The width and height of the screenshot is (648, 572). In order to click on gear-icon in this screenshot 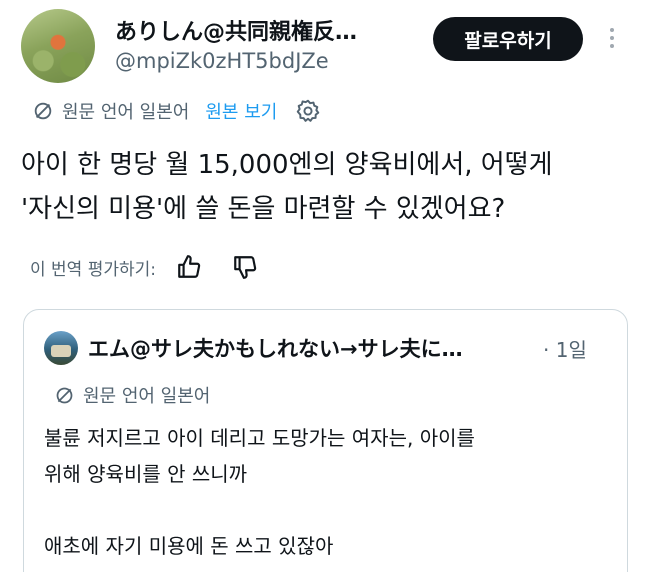, I will do `click(308, 111)`.